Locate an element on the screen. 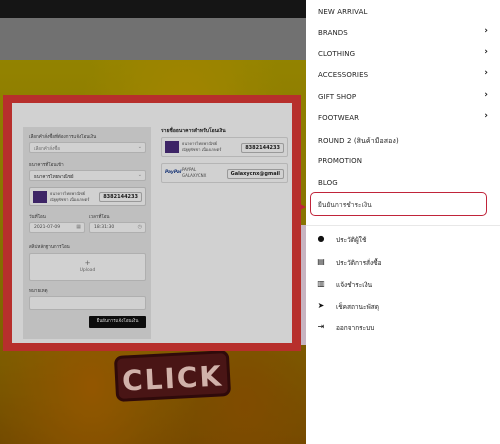 The height and width of the screenshot is (444, 500). menu-item-track-parcel: เช็คสถานะพัสดุ is located at coordinates (357, 307).